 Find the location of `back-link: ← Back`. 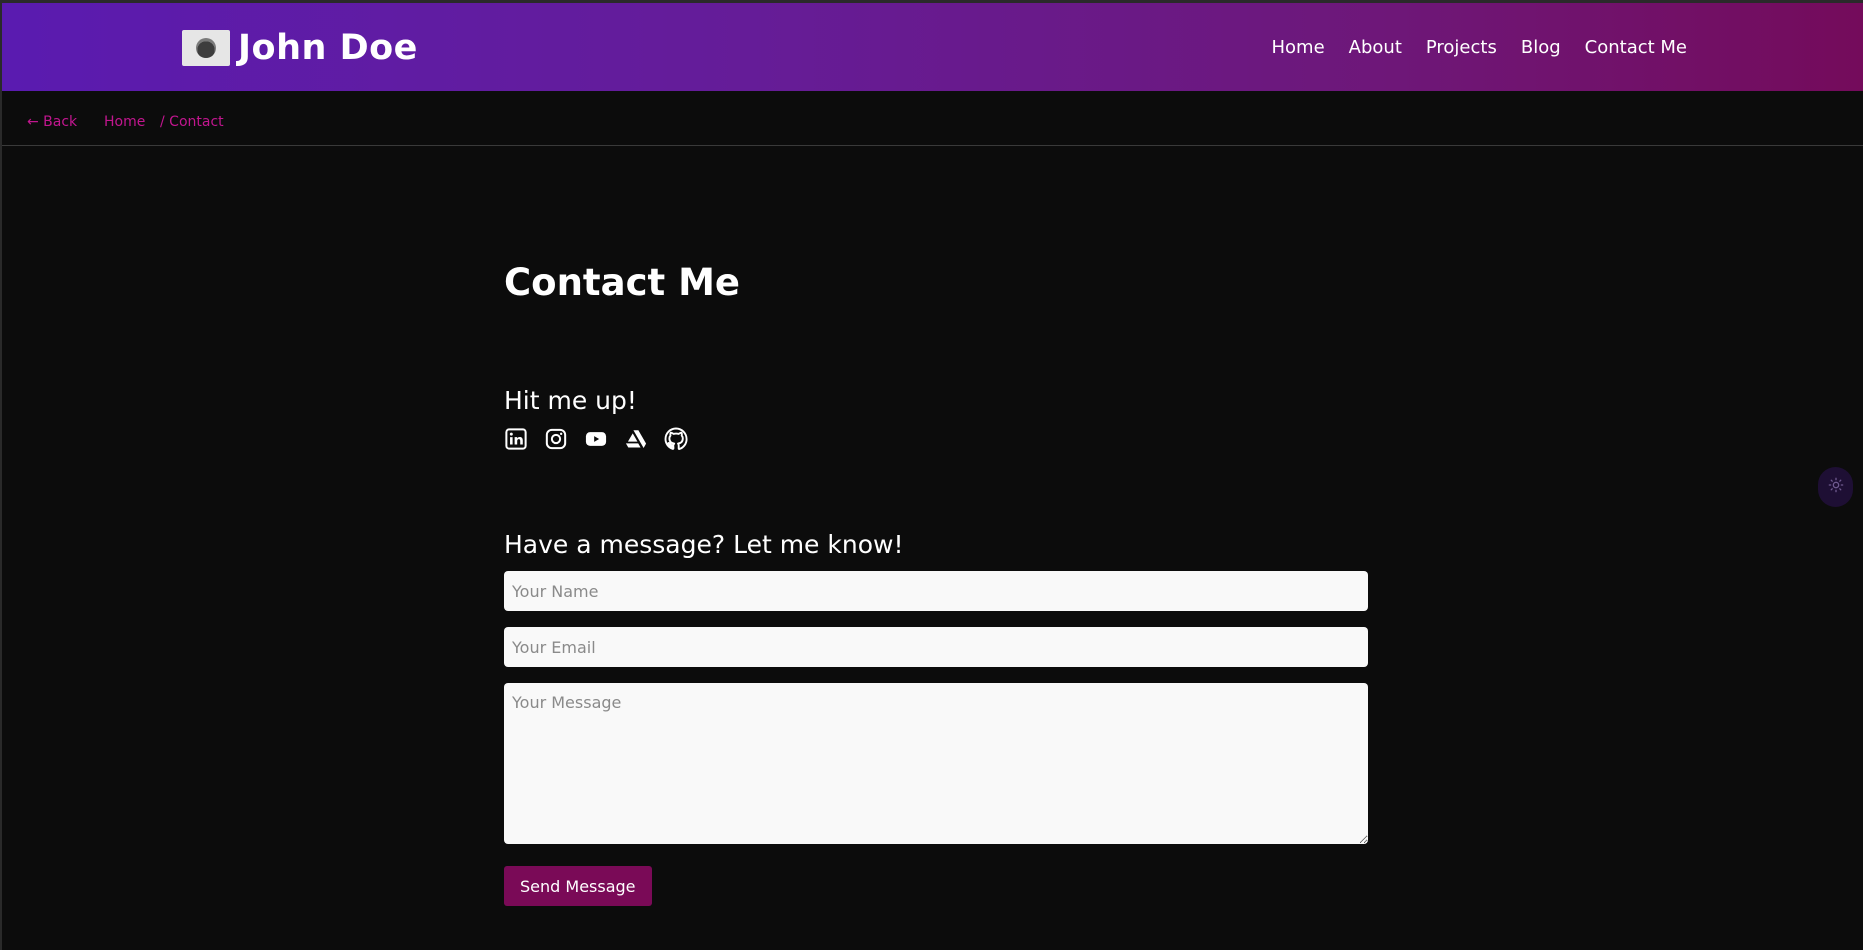

back-link: ← Back is located at coordinates (52, 122).